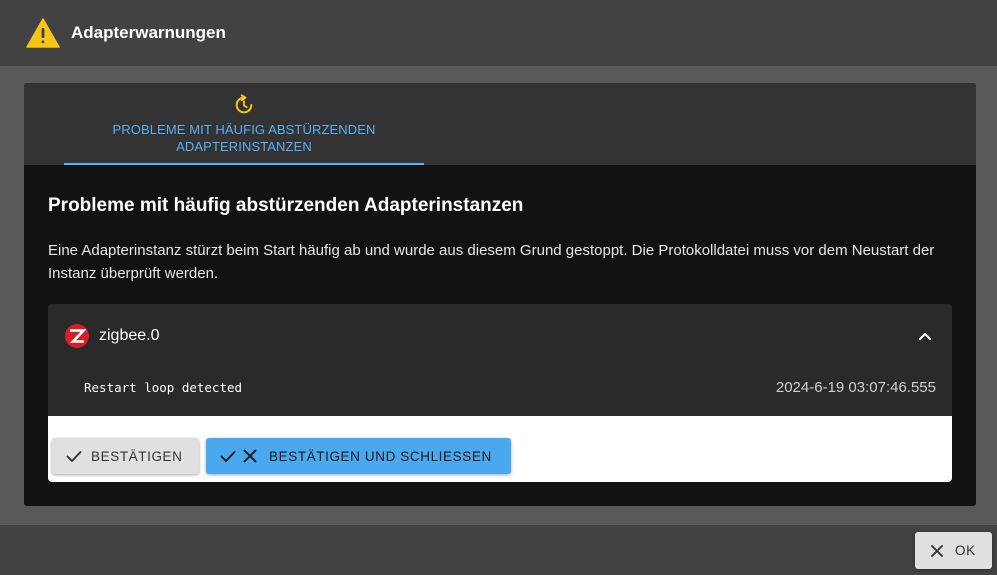  What do you see at coordinates (380, 456) in the screenshot?
I see `confirm-and-close-button-label: BESTÄTIGEN UND SCHLIESSEN` at bounding box center [380, 456].